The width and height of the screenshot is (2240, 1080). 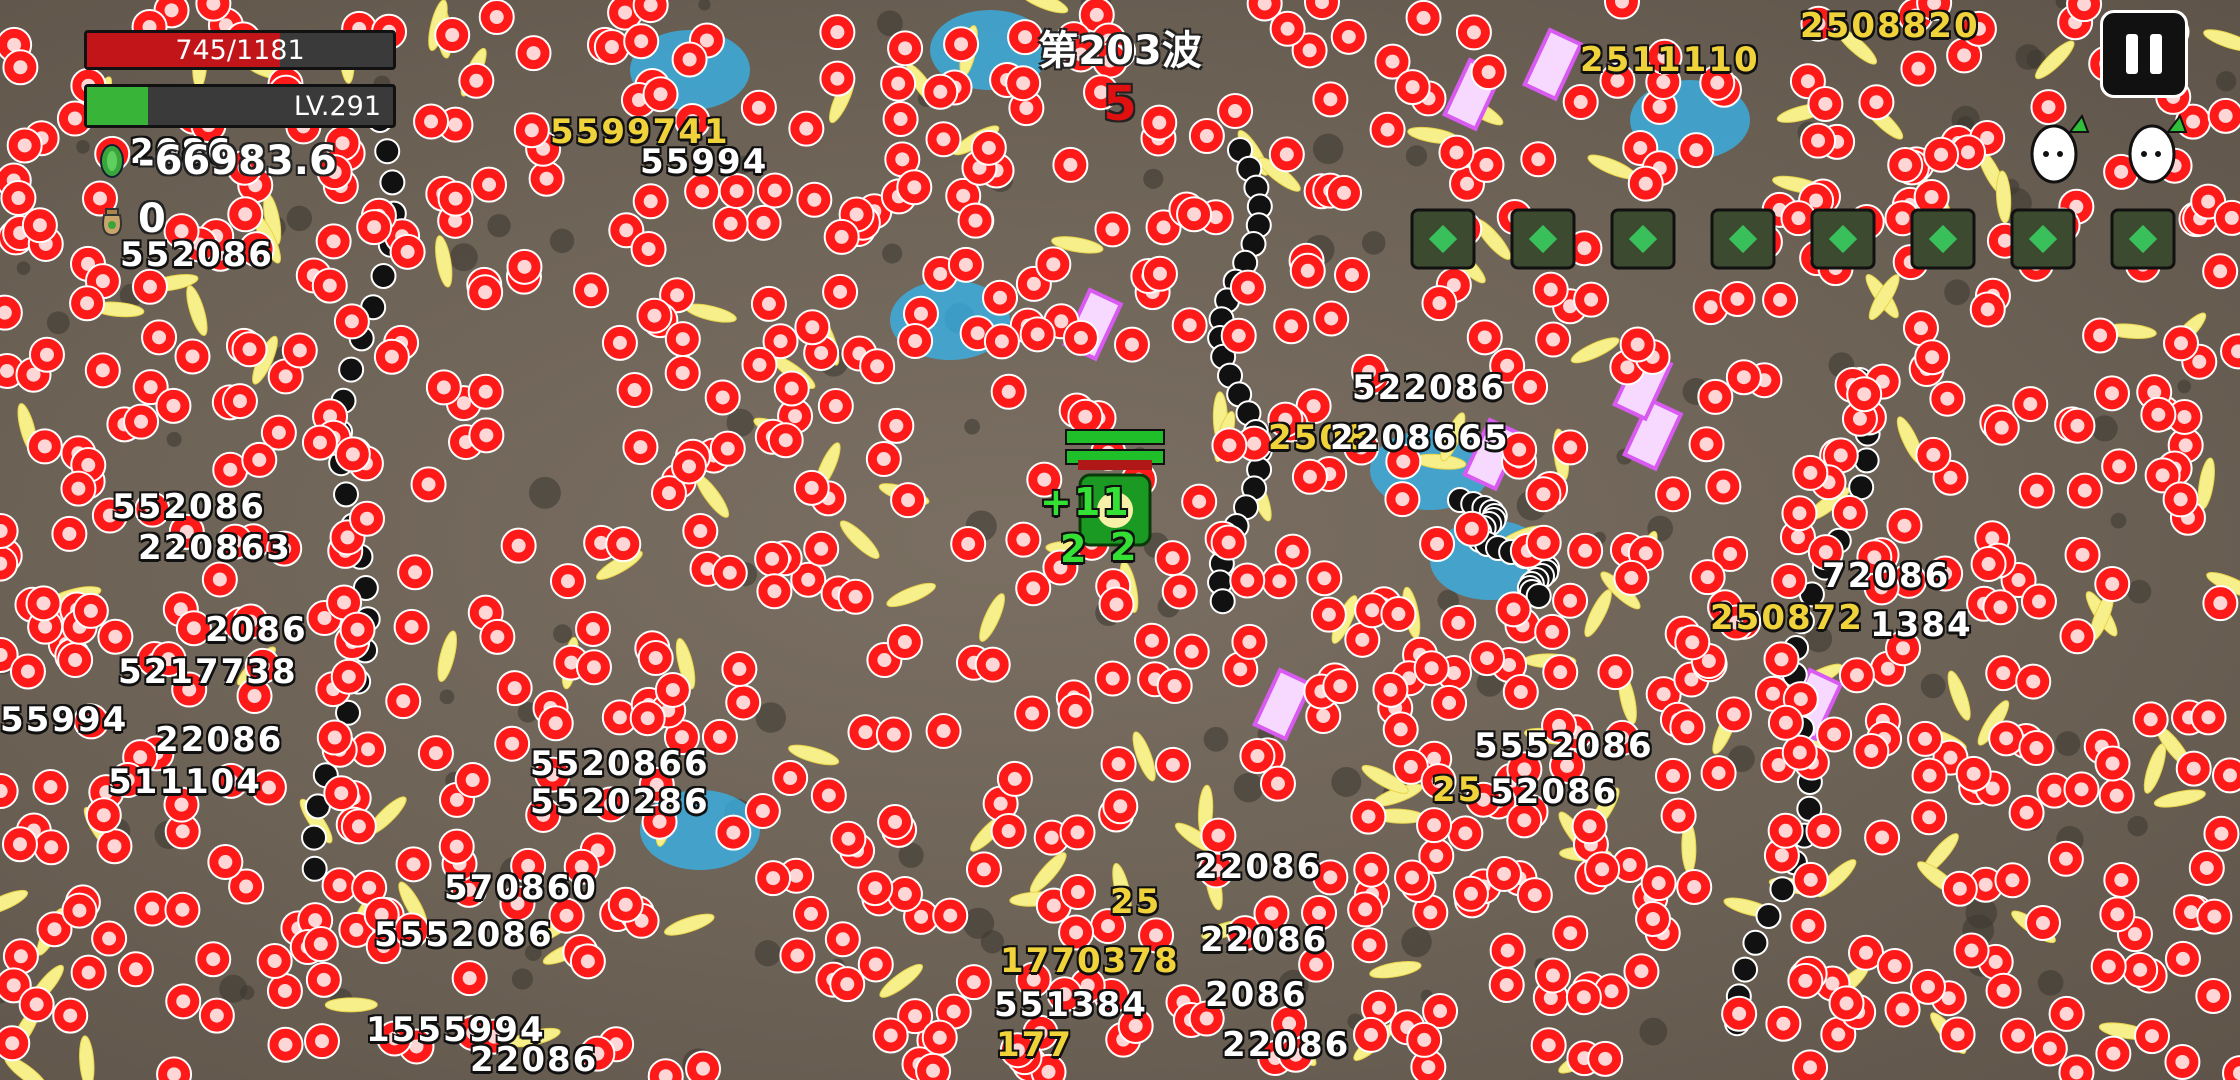 I want to click on damage-number: 25, so click(x=1458, y=790).